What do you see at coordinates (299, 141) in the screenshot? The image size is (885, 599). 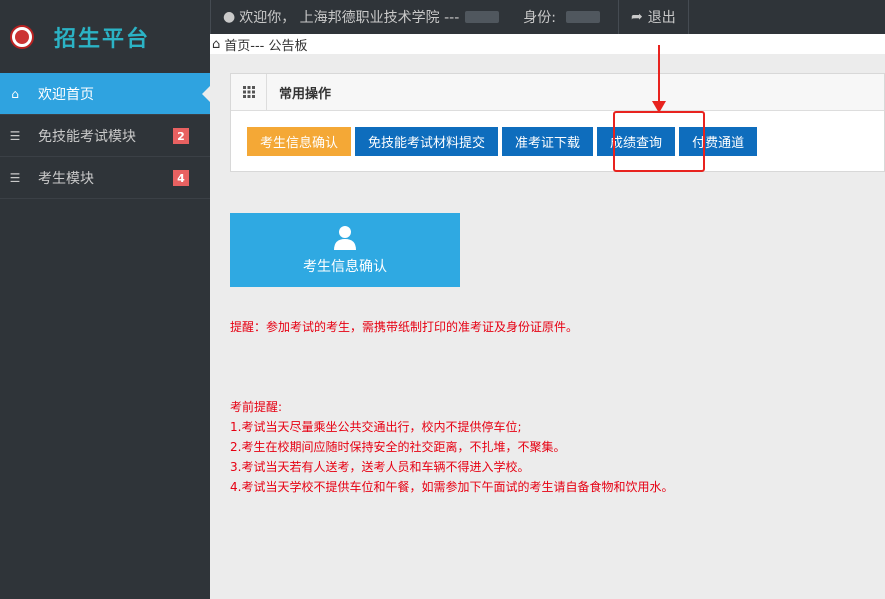 I see `candidate-info-confirm-button: 考生信息确认` at bounding box center [299, 141].